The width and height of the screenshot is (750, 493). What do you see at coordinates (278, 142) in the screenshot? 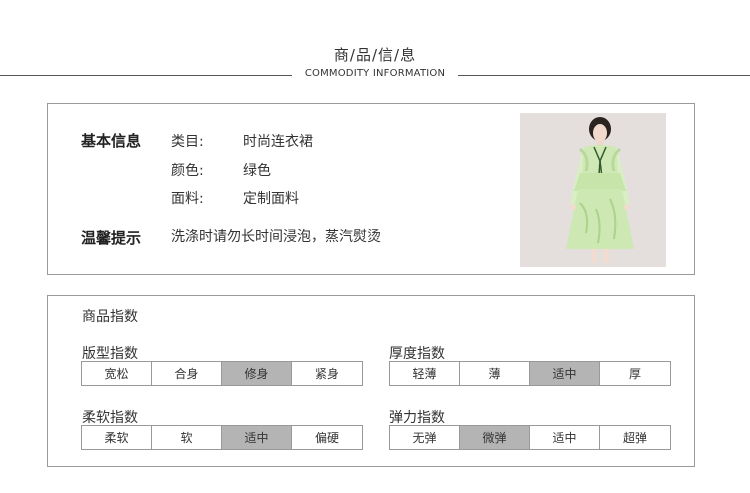
I see `category-value: 时尚连衣裙` at bounding box center [278, 142].